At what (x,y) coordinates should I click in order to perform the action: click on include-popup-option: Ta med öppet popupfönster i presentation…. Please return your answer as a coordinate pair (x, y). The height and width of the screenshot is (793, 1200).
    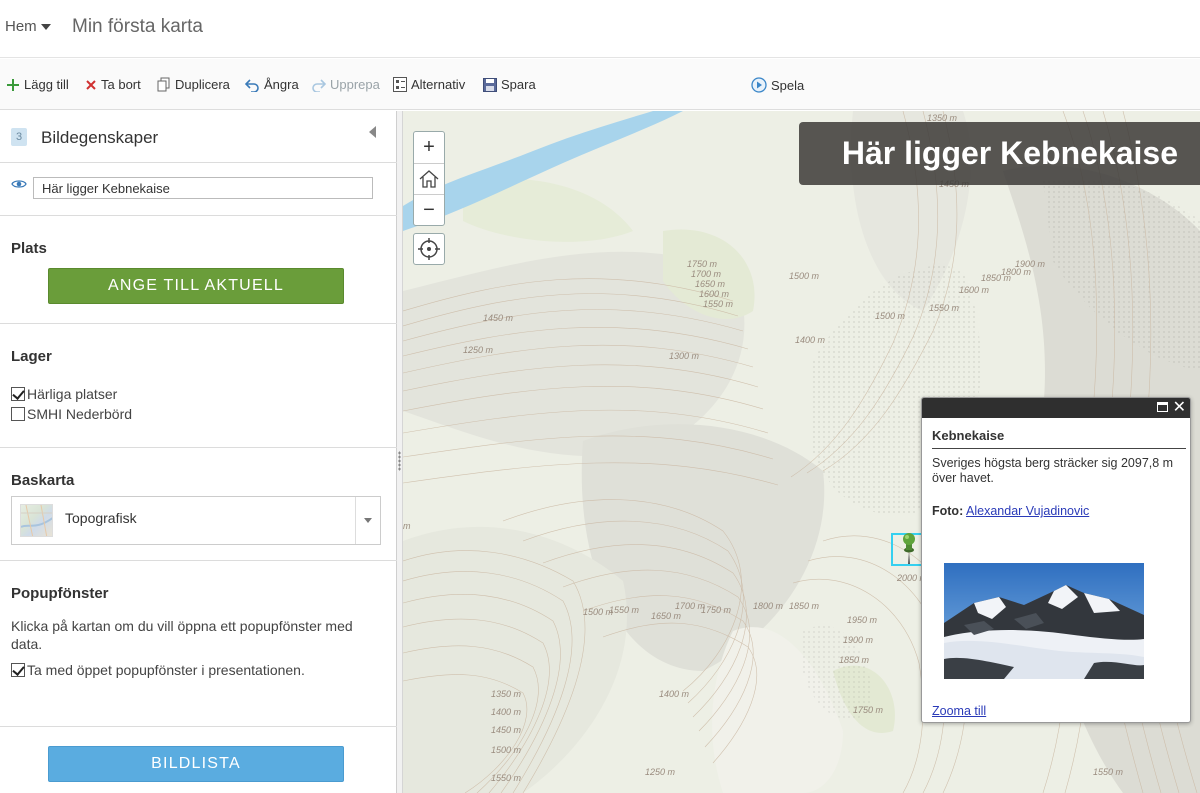
    Looking at the image, I should click on (158, 670).